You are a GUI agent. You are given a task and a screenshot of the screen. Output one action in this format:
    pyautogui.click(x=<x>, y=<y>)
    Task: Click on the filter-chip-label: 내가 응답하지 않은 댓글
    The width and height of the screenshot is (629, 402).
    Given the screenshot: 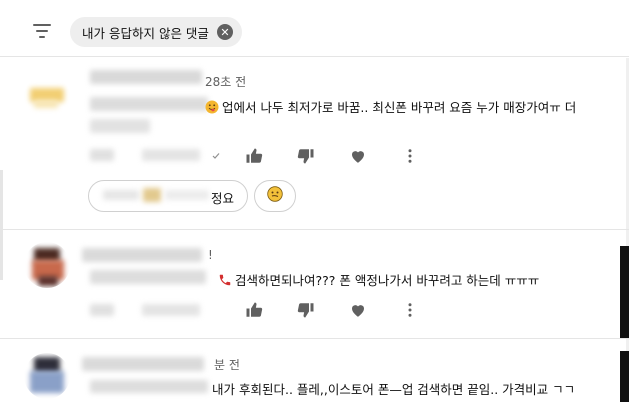 What is the action you would take?
    pyautogui.click(x=145, y=33)
    